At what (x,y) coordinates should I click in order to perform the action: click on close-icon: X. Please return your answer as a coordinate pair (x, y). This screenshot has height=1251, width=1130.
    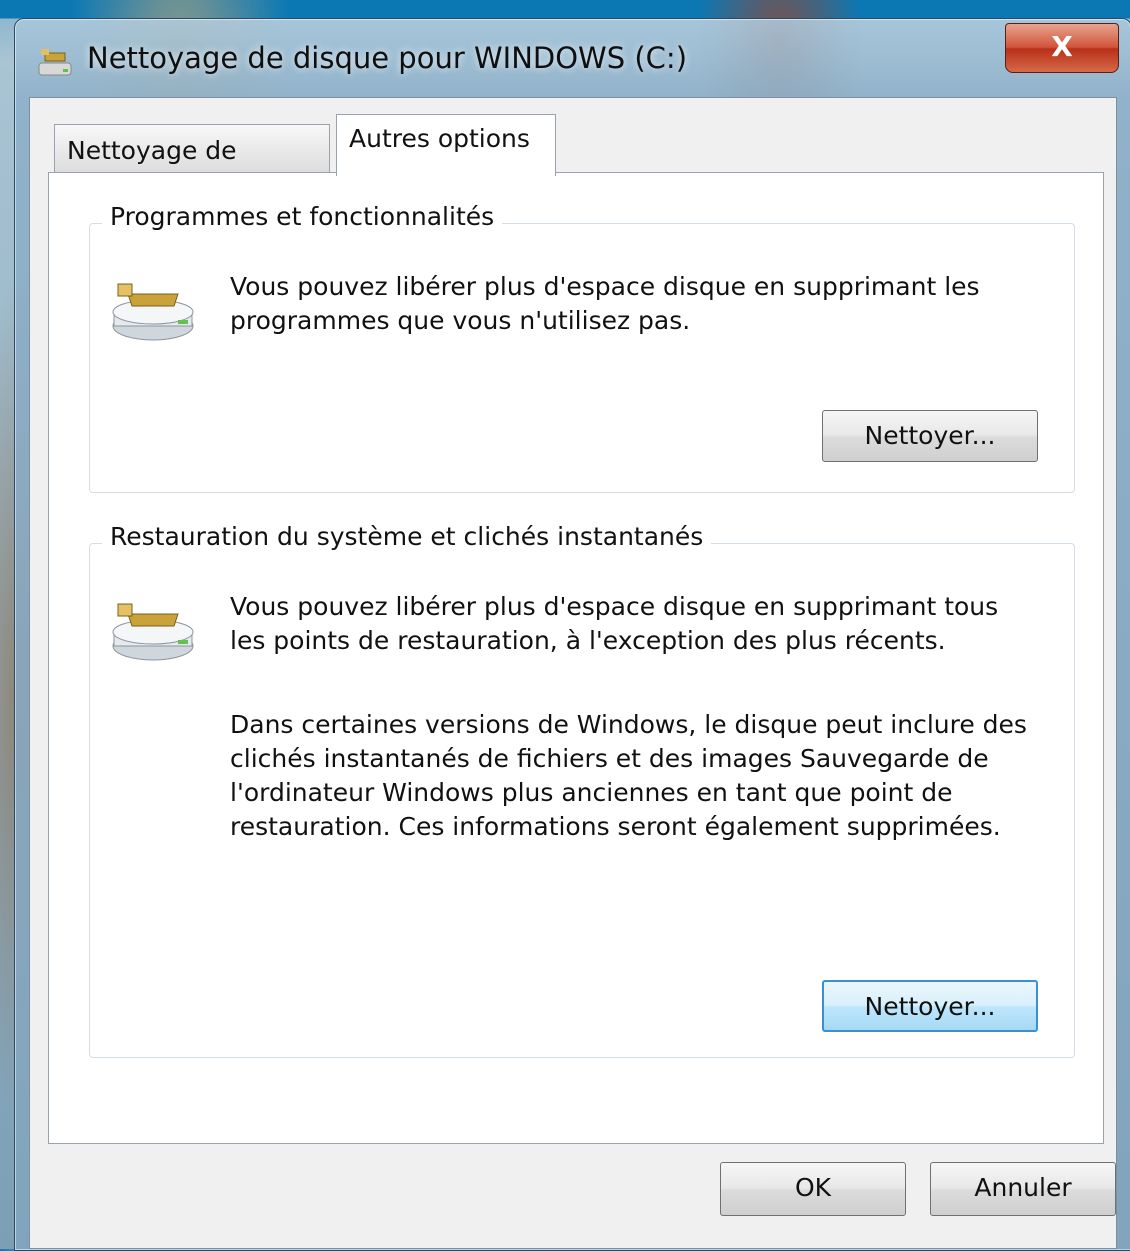
    Looking at the image, I should click on (1062, 46).